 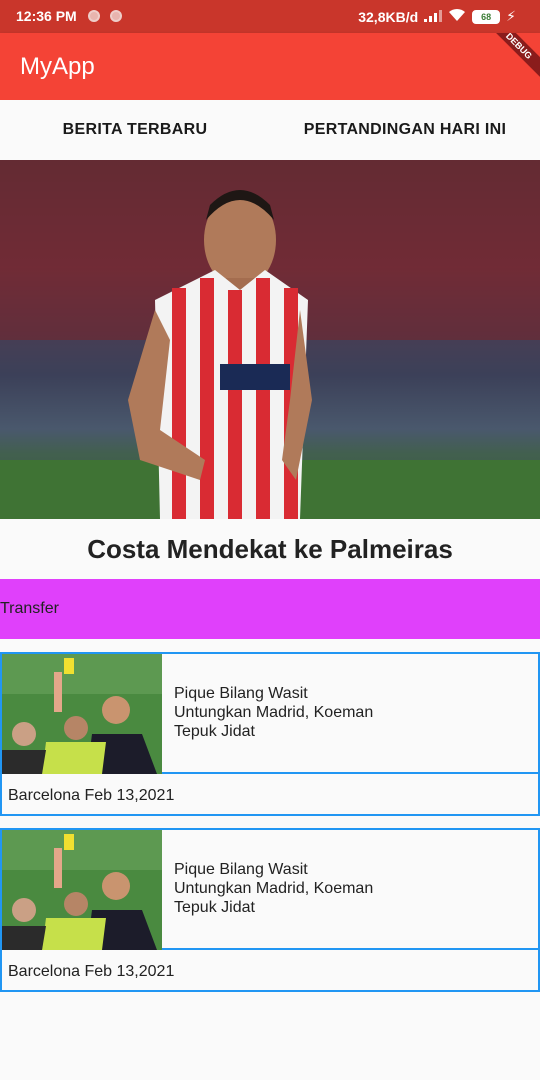 I want to click on battery-icon: 68, so click(x=486, y=16).